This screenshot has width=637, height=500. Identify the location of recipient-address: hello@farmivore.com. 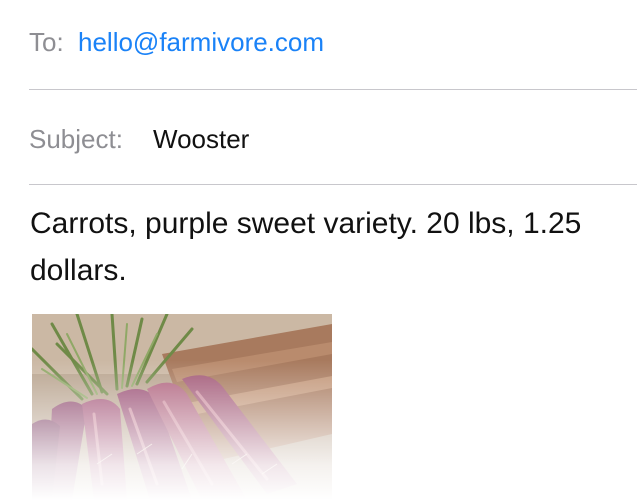
(201, 42).